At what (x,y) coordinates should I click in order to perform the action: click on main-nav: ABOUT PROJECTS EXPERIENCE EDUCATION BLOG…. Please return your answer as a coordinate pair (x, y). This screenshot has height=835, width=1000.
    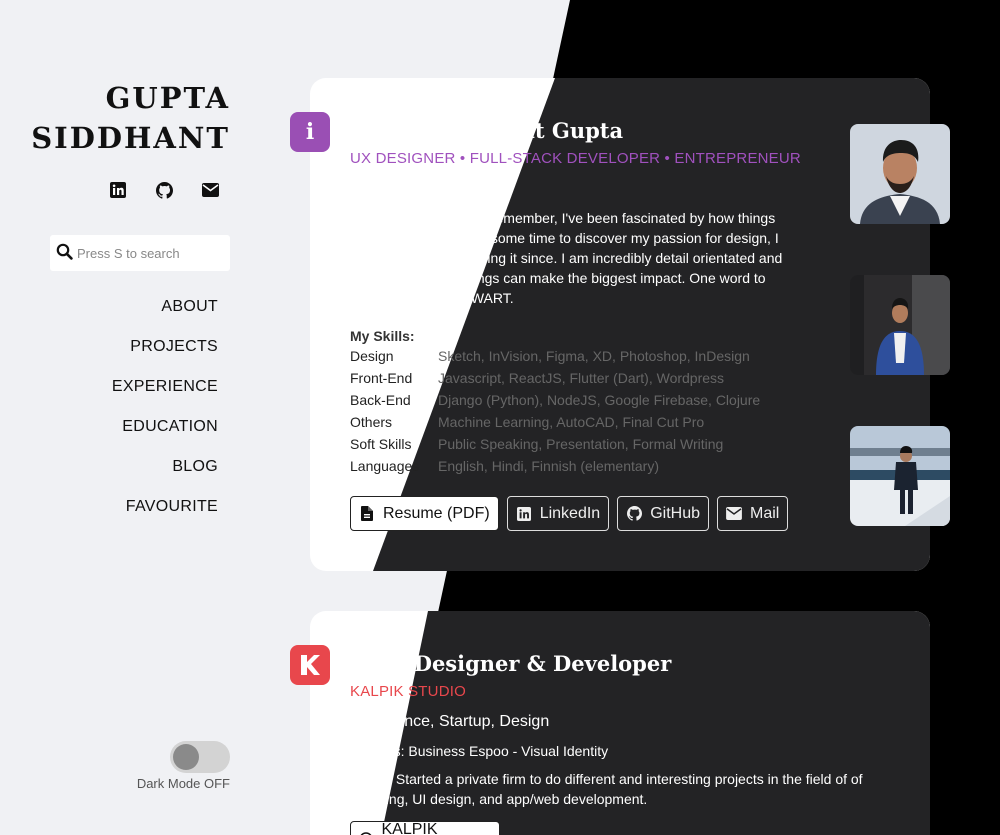
    Looking at the image, I should click on (165, 416).